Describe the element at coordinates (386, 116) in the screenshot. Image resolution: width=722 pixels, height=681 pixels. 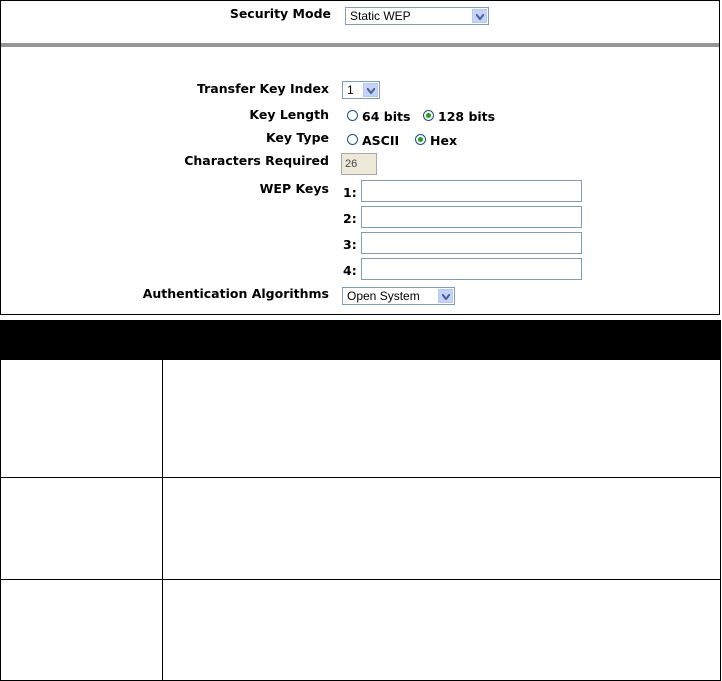
I see `key-length-64-label: 64 bits` at that location.